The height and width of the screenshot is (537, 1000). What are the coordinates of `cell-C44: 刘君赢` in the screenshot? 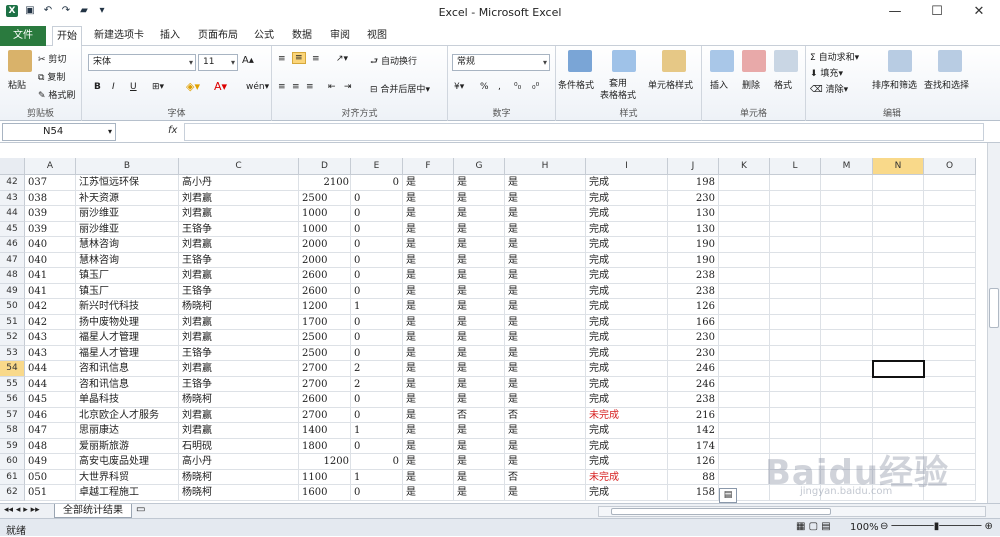 It's located at (239, 214).